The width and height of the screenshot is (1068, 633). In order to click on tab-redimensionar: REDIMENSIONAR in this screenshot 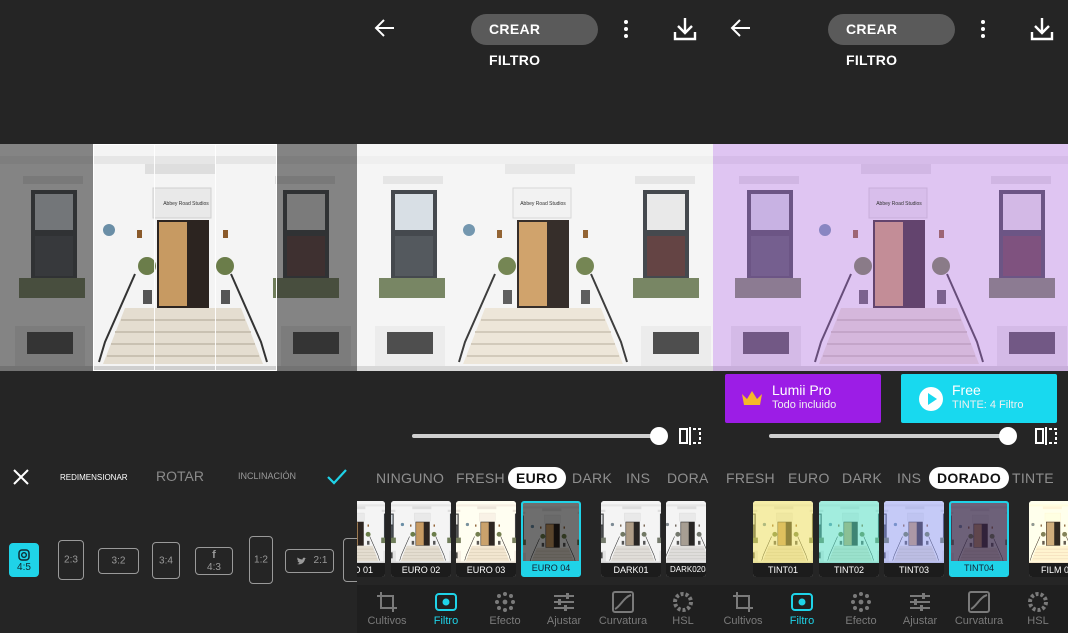, I will do `click(94, 477)`.